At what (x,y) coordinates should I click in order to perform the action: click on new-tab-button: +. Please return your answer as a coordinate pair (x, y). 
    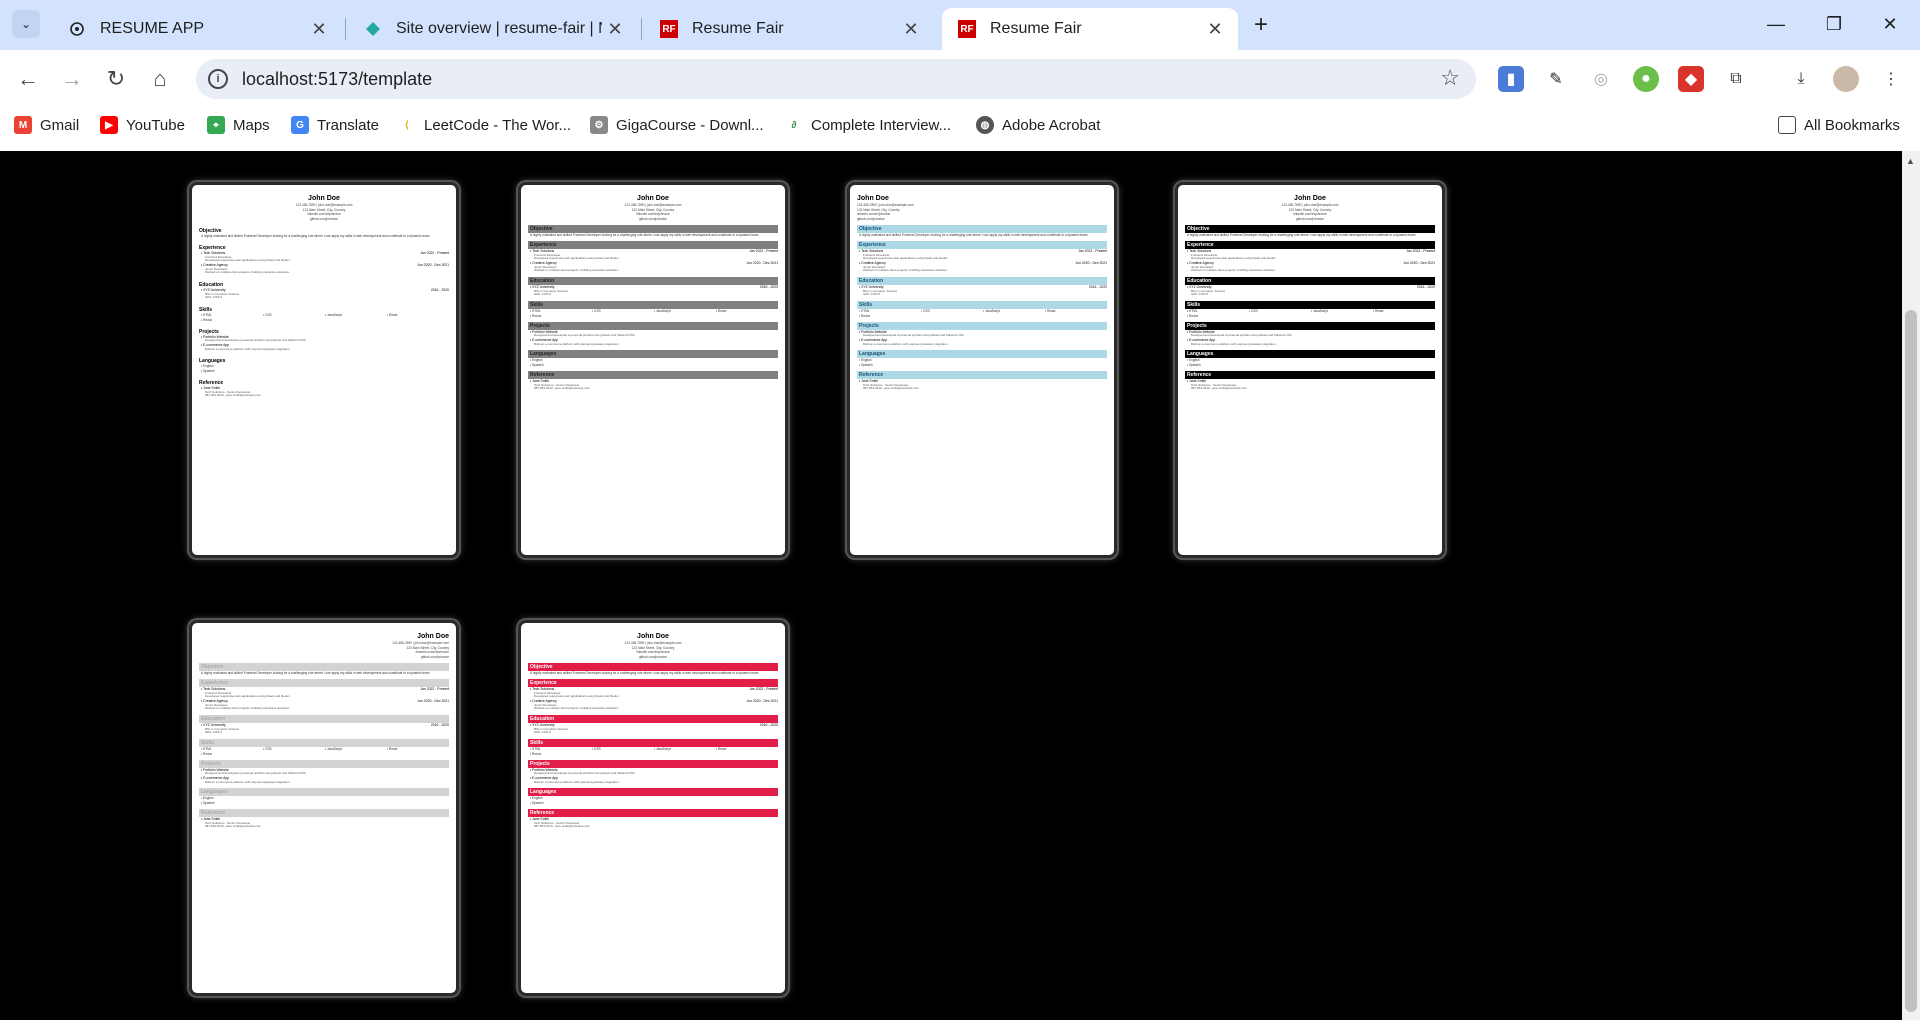
    Looking at the image, I should click on (1261, 25).